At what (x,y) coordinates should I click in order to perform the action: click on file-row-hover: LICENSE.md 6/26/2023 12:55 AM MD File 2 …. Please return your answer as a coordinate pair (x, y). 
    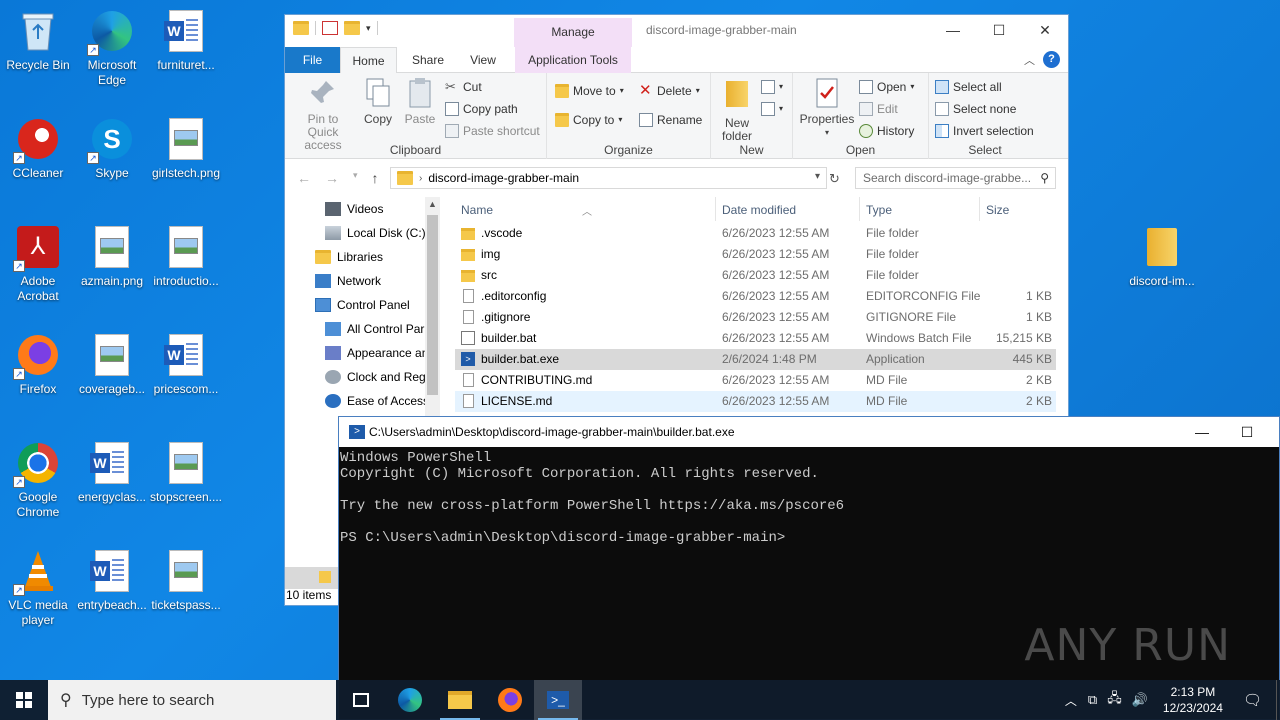
    Looking at the image, I should click on (755, 401).